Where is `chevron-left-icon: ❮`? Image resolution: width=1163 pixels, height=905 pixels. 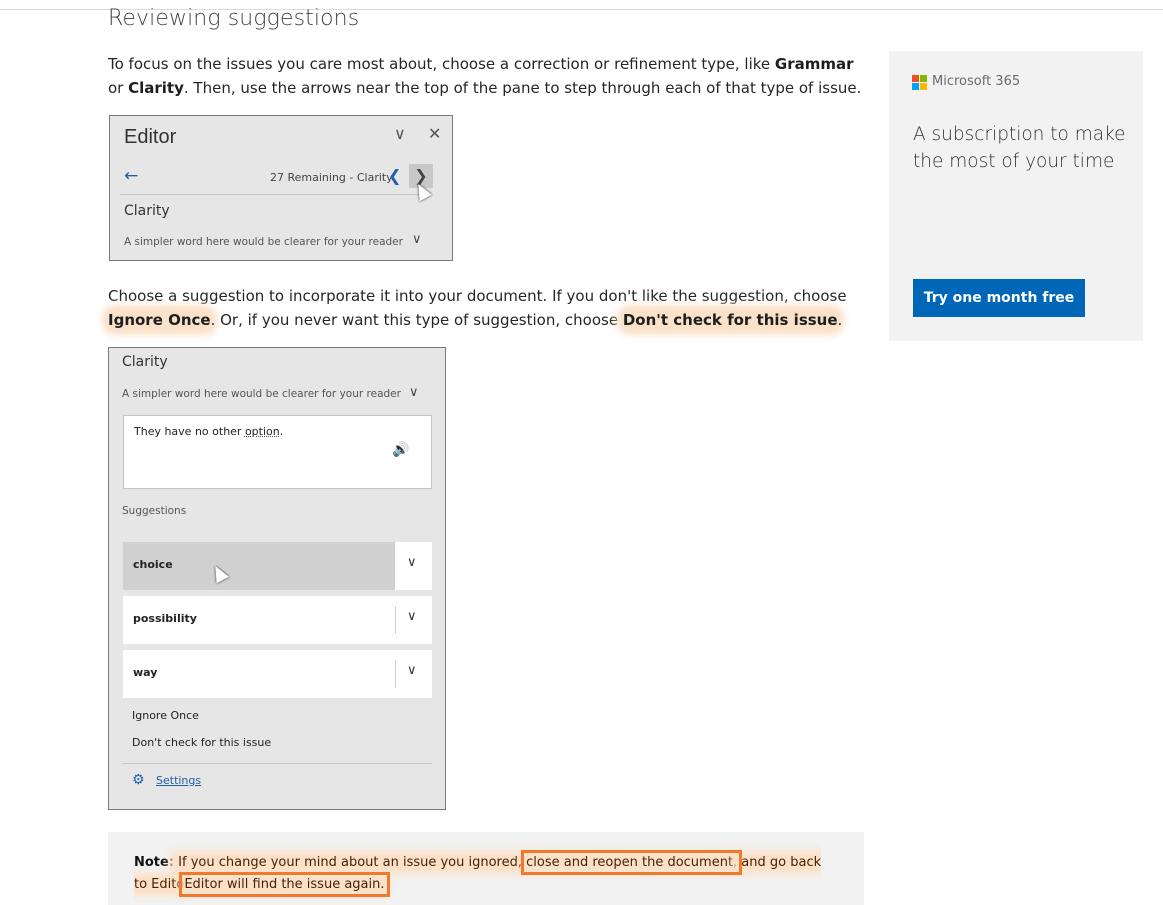 chevron-left-icon: ❮ is located at coordinates (394, 175).